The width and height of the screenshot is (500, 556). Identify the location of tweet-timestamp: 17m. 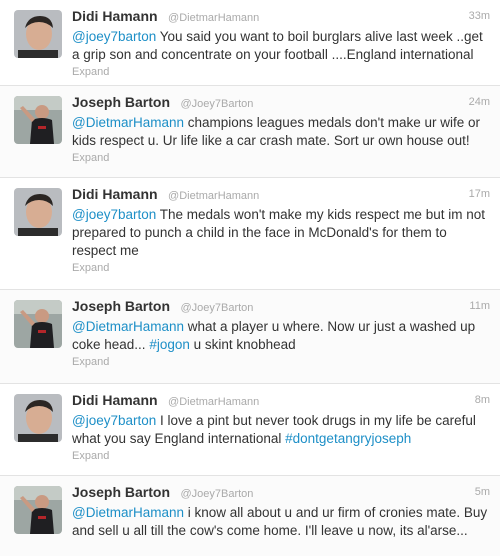
(479, 194).